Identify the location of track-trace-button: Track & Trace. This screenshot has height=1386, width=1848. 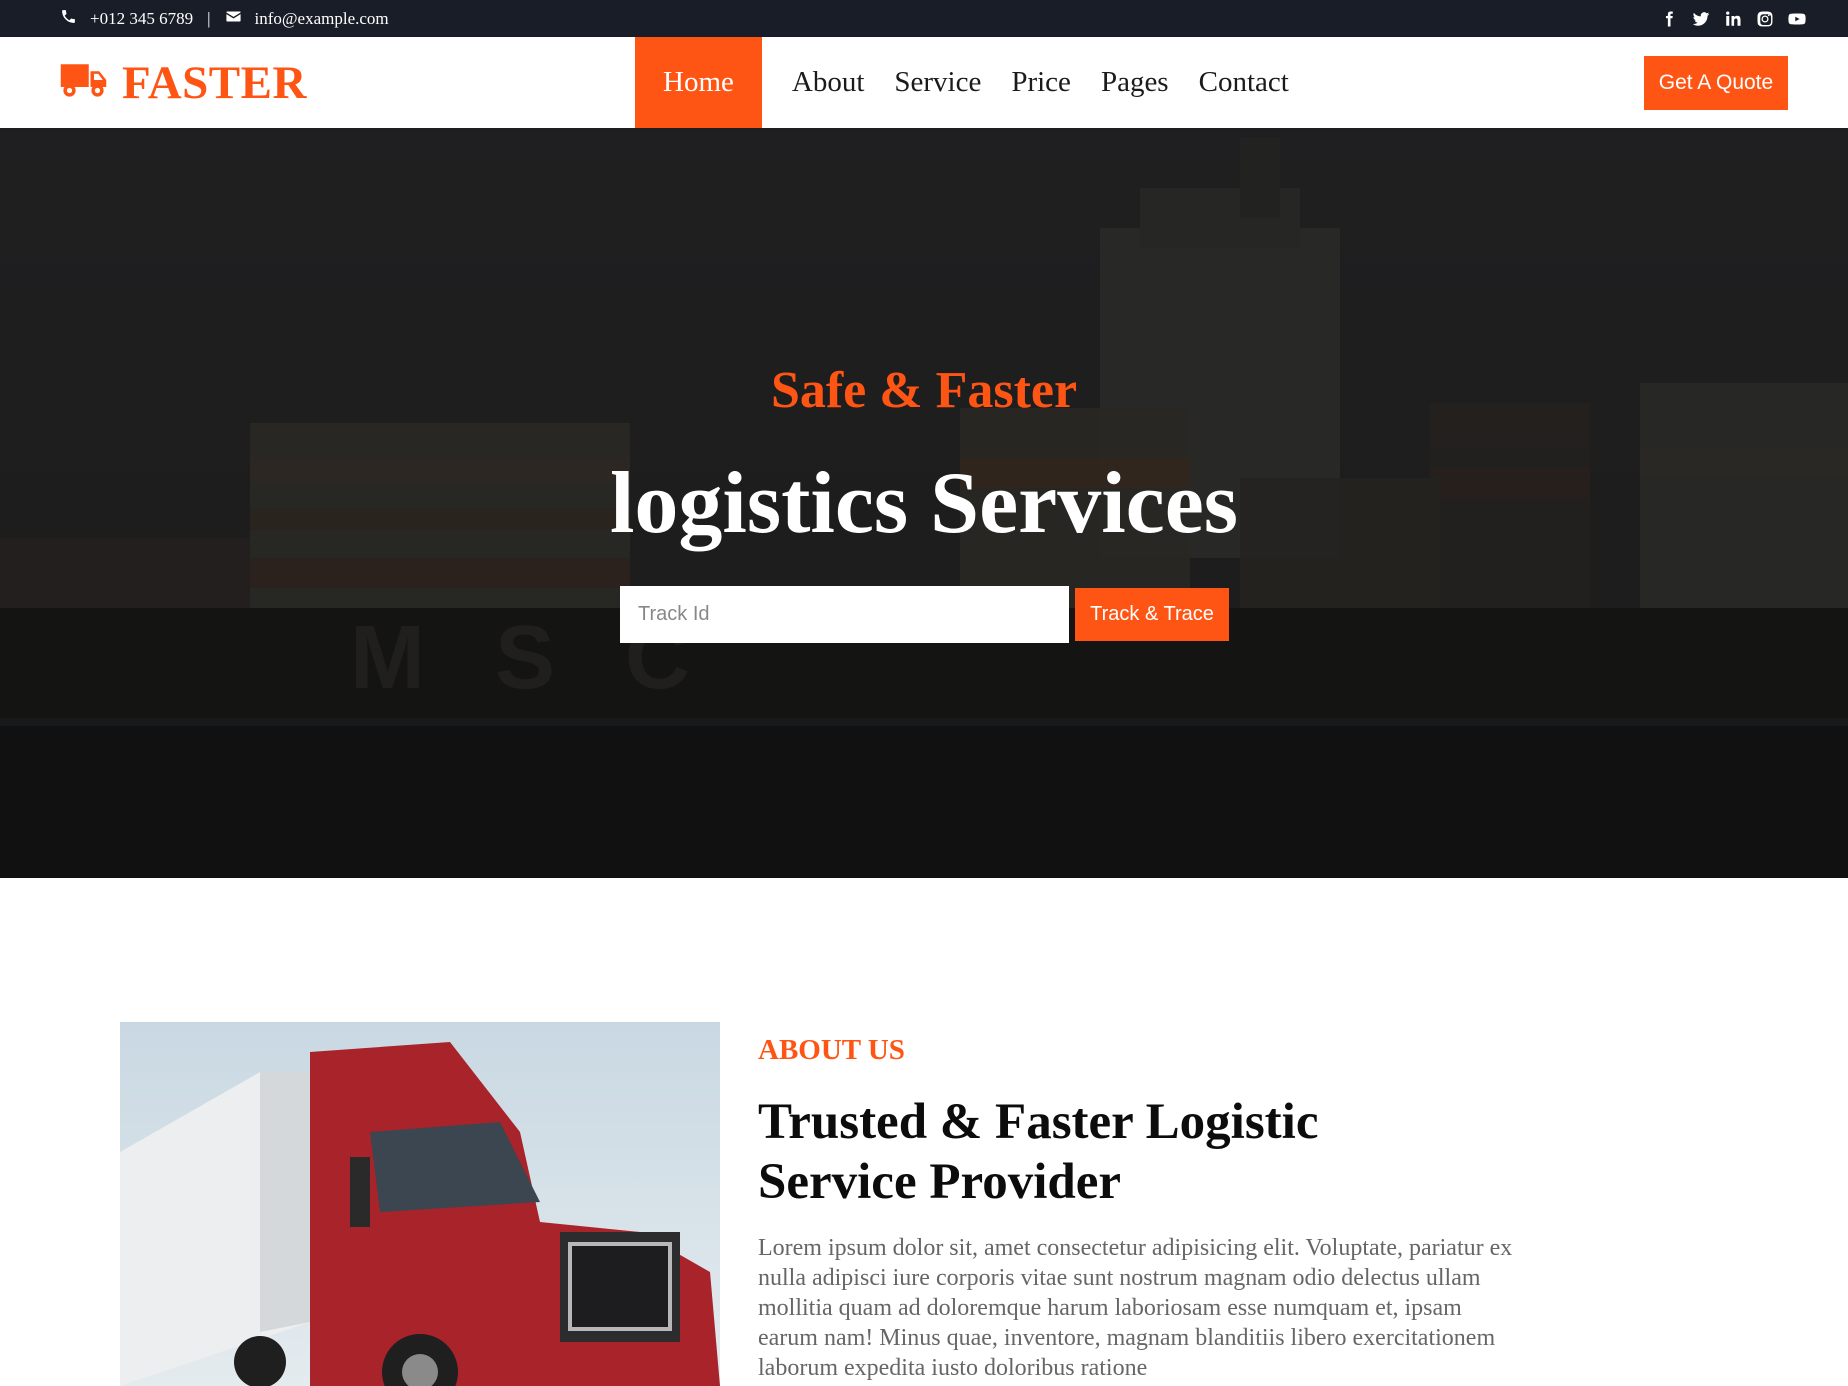
(1152, 614).